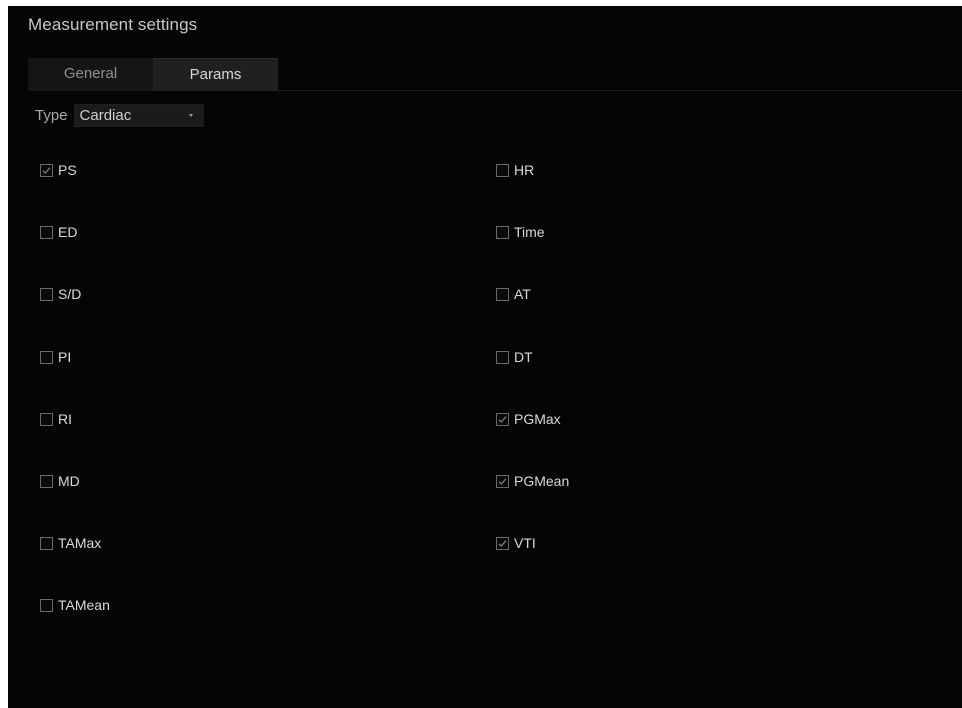 The height and width of the screenshot is (708, 962). I want to click on param-checkbox-md, so click(46, 481).